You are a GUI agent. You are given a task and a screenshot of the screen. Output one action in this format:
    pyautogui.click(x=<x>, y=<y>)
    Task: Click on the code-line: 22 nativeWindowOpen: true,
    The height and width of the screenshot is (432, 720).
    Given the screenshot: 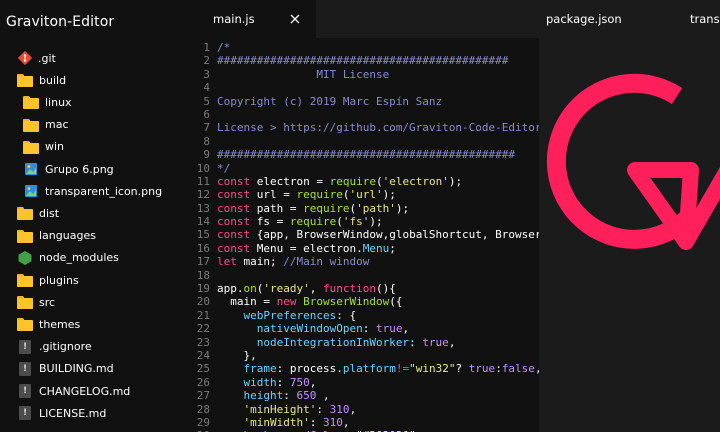 What is the action you would take?
    pyautogui.click(x=363, y=328)
    